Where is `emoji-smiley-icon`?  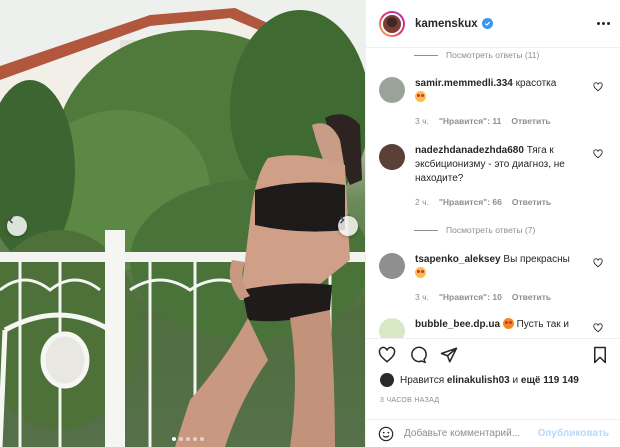
emoji-smiley-icon is located at coordinates (386, 434).